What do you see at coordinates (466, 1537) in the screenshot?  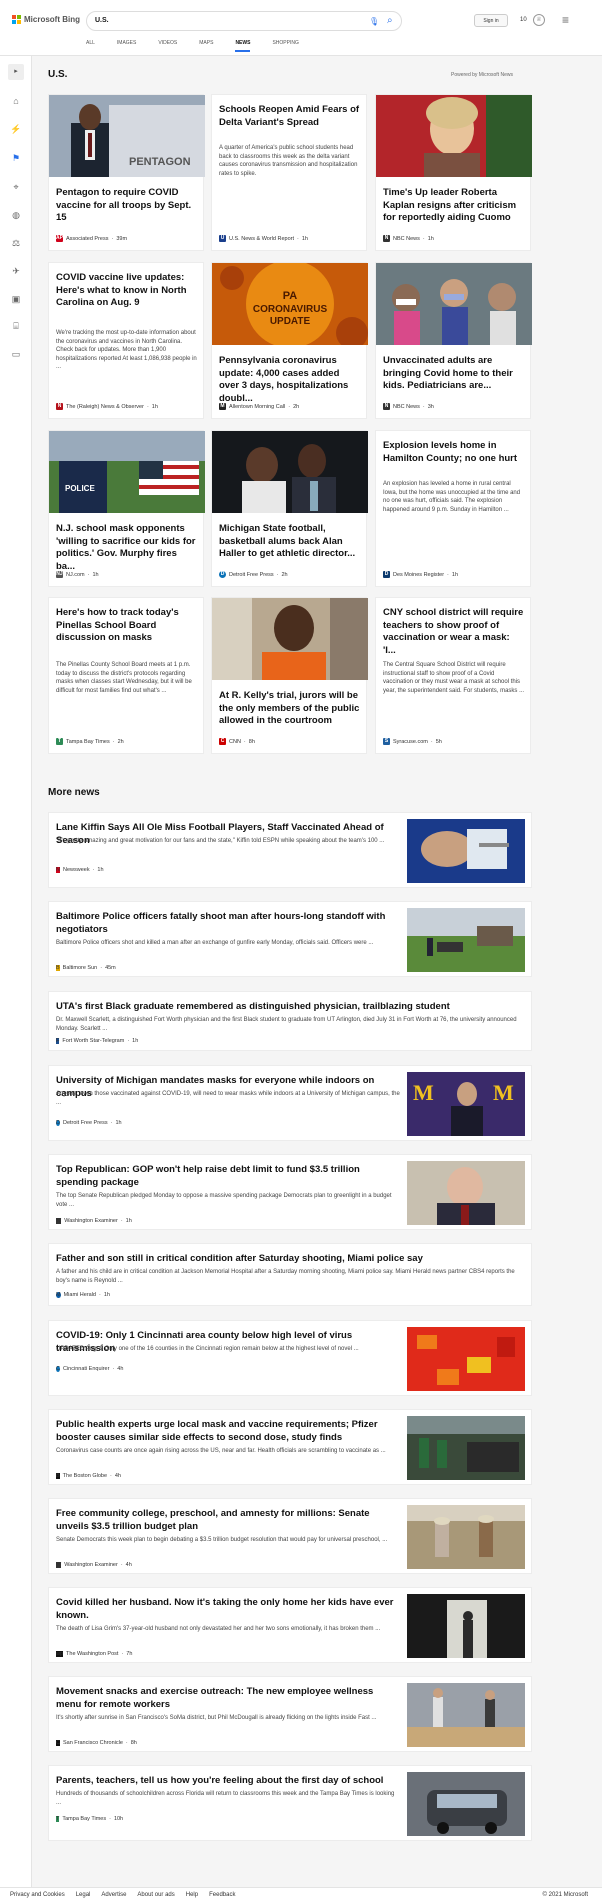 I see `item-image-workers-field` at bounding box center [466, 1537].